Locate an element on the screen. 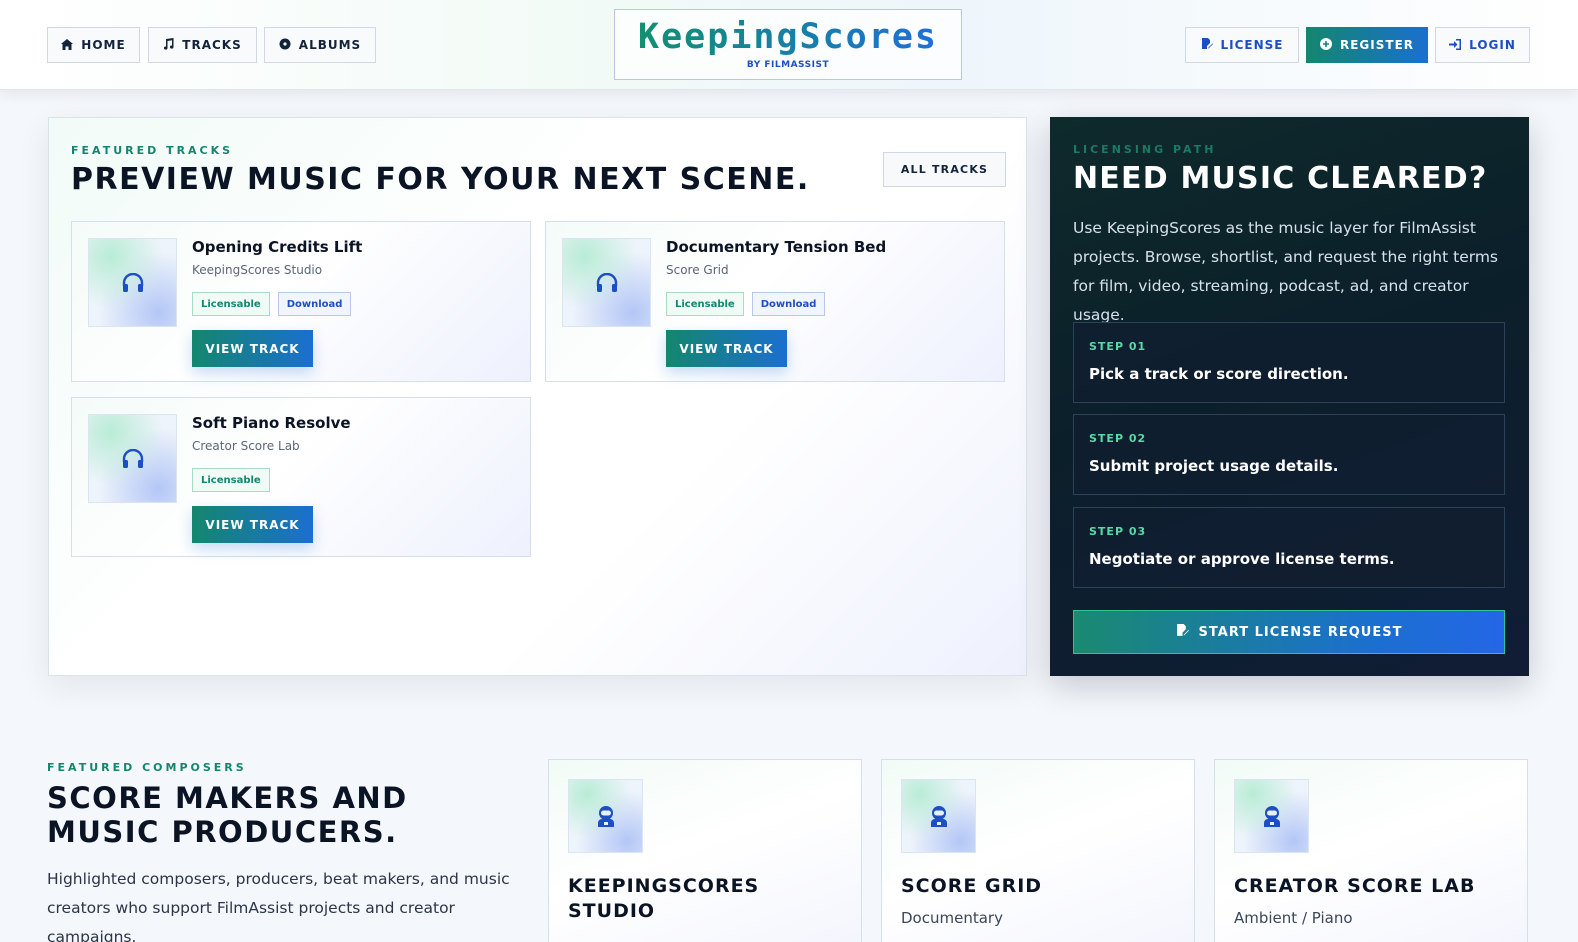  composers-eyebrow: FEATURED COMPOSERS is located at coordinates (147, 767).